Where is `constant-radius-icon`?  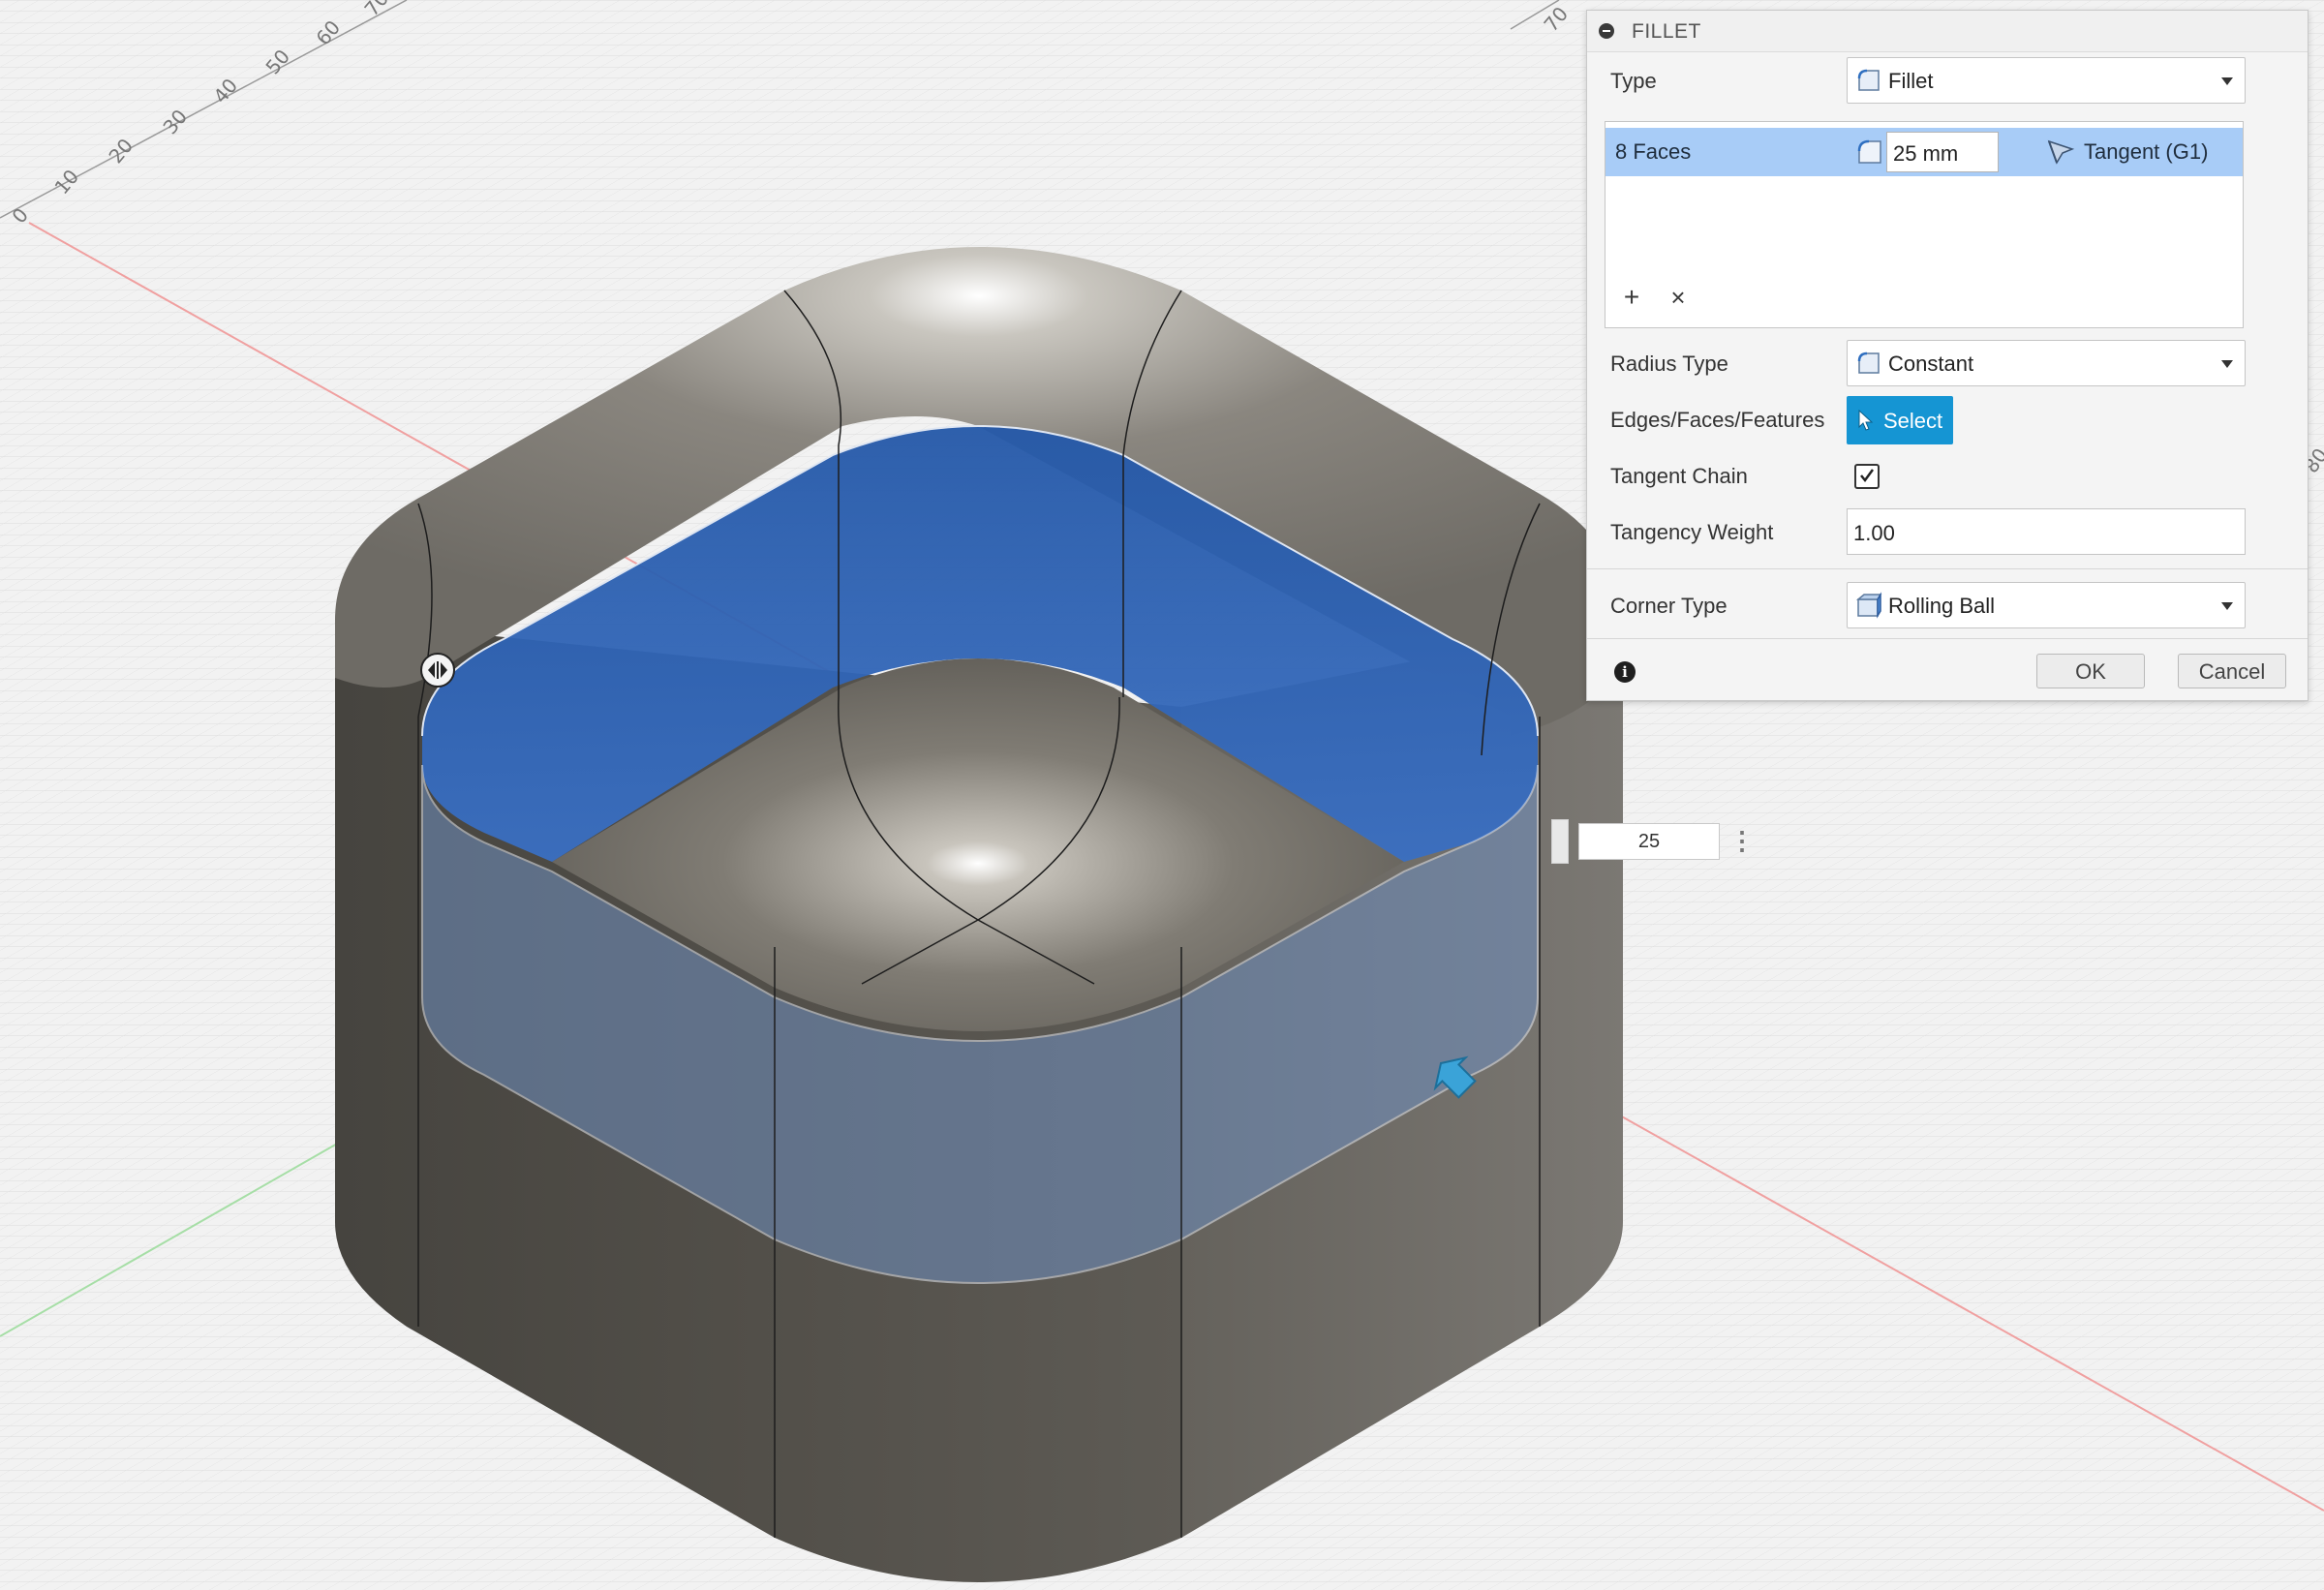
constant-radius-icon is located at coordinates (1869, 363).